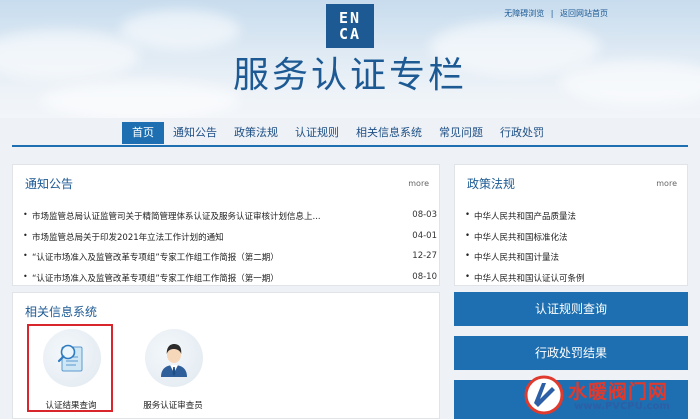 The width and height of the screenshot is (700, 419). Describe the element at coordinates (349, 75) in the screenshot. I see `site-title: 服务认证专栏` at that location.